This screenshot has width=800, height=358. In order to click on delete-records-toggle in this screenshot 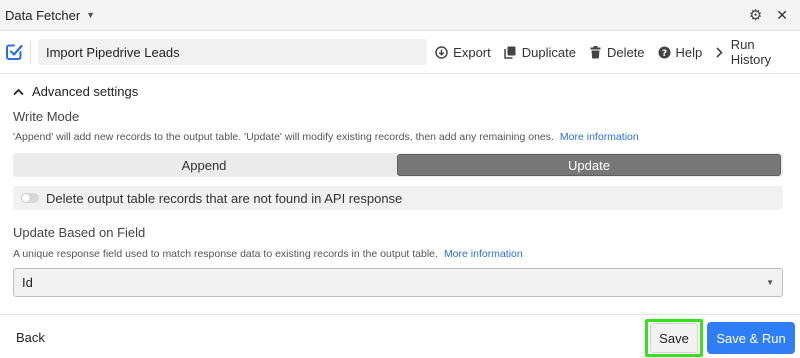, I will do `click(30, 198)`.